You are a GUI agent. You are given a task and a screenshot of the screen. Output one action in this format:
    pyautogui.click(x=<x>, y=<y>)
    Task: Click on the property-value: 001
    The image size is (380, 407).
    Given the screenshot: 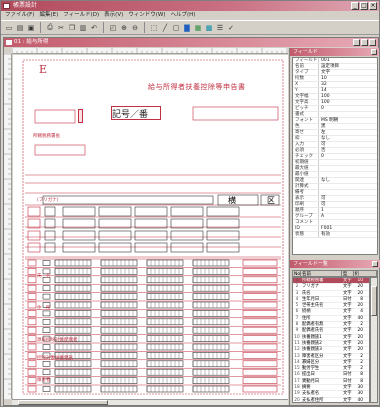 What is the action you would take?
    pyautogui.click(x=348, y=60)
    